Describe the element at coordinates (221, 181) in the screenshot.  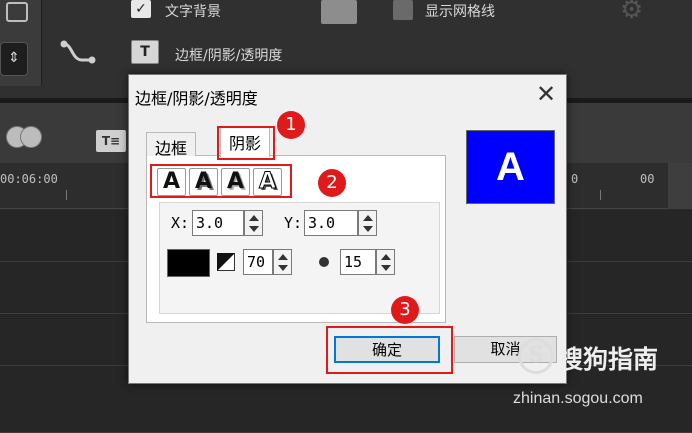
I see `annotation-box-shadow-styles` at that location.